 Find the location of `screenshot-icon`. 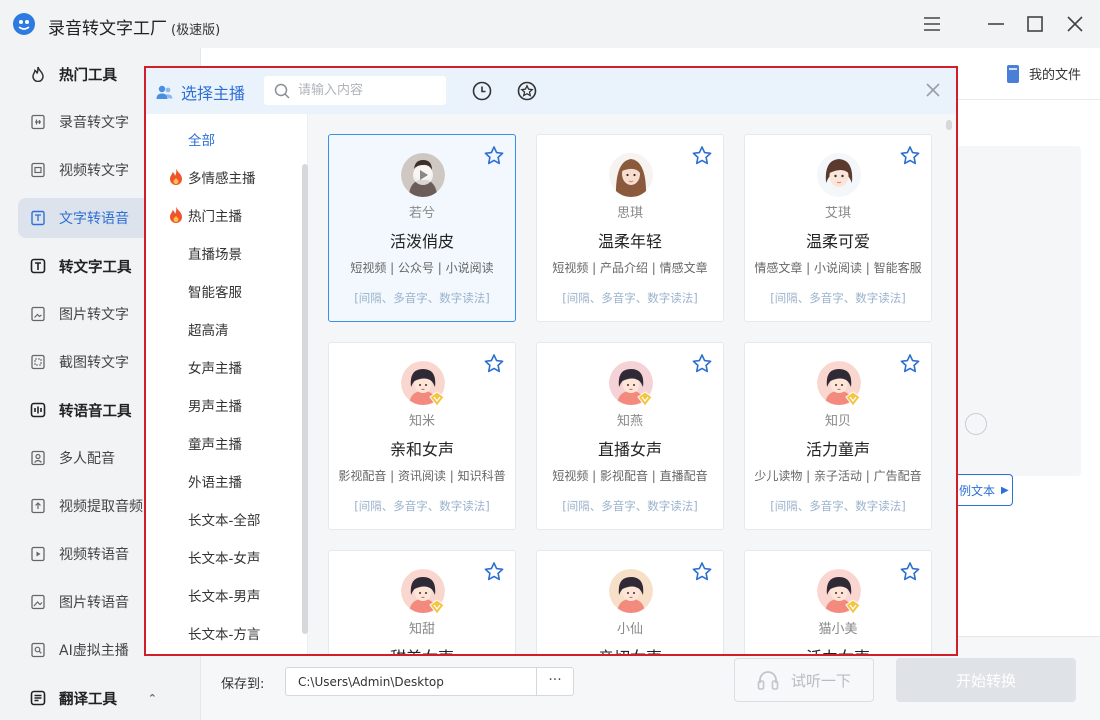

screenshot-icon is located at coordinates (38, 362).